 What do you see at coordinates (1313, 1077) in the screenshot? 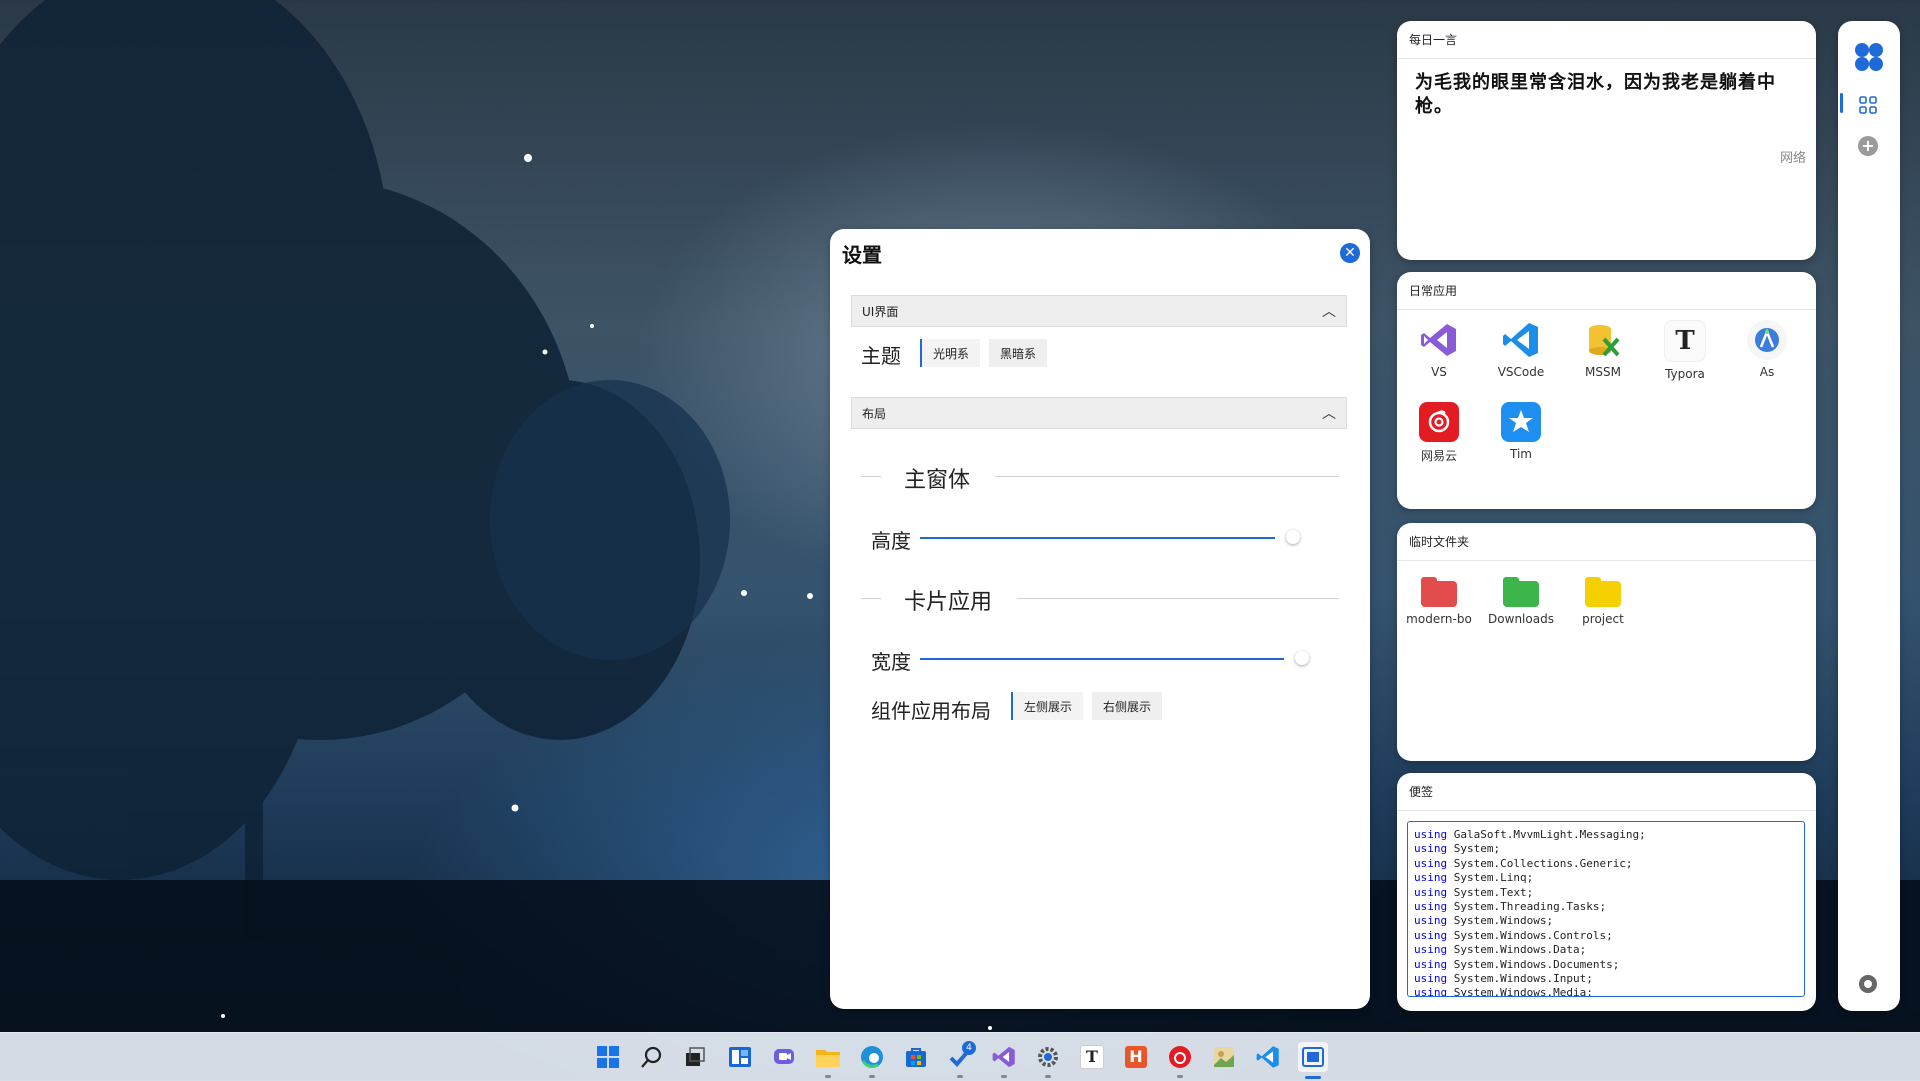
I see `active-app-indicator` at bounding box center [1313, 1077].